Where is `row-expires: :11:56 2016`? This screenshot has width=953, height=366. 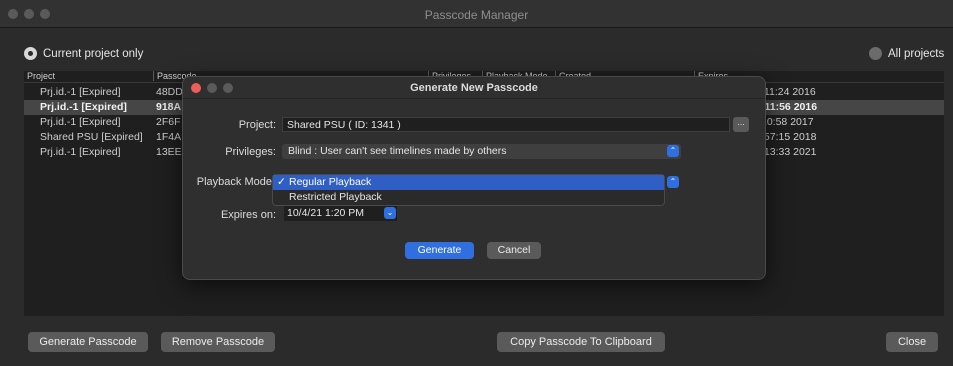 row-expires: :11:56 2016 is located at coordinates (789, 107).